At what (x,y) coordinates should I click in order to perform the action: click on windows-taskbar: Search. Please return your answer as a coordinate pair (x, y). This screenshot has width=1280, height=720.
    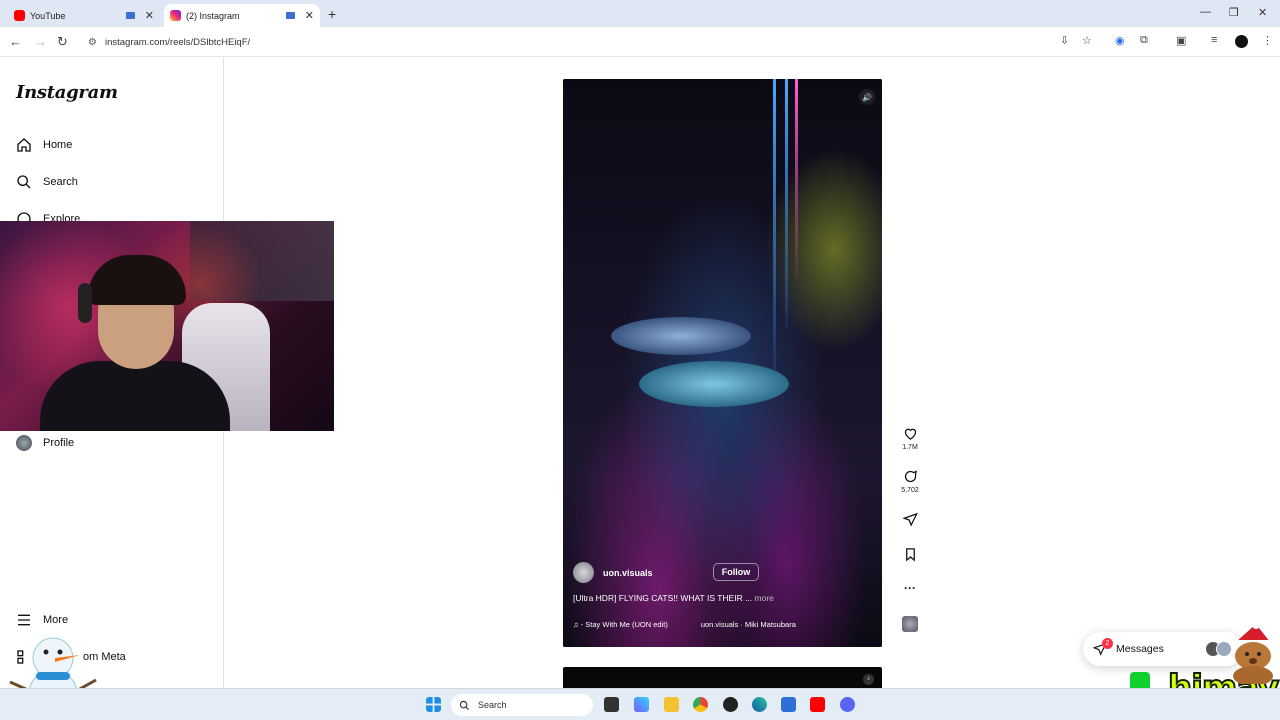
    Looking at the image, I should click on (640, 704).